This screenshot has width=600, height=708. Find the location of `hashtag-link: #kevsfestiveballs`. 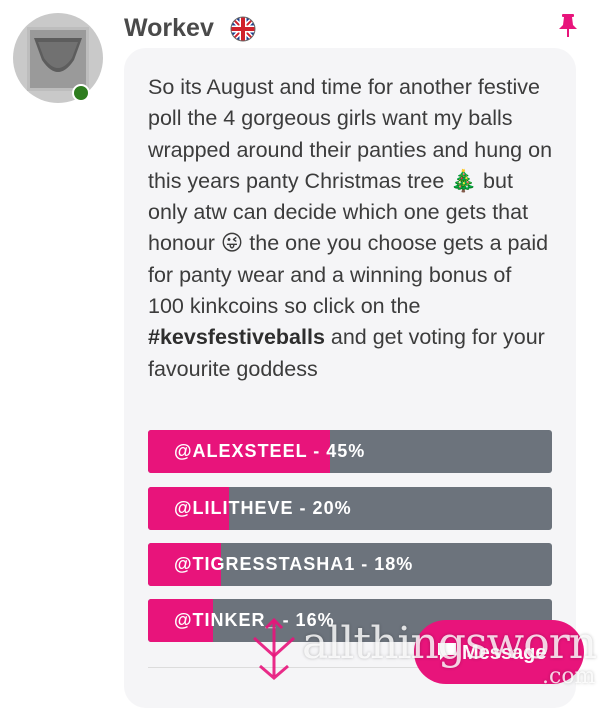

hashtag-link: #kevsfestiveballs is located at coordinates (236, 337).